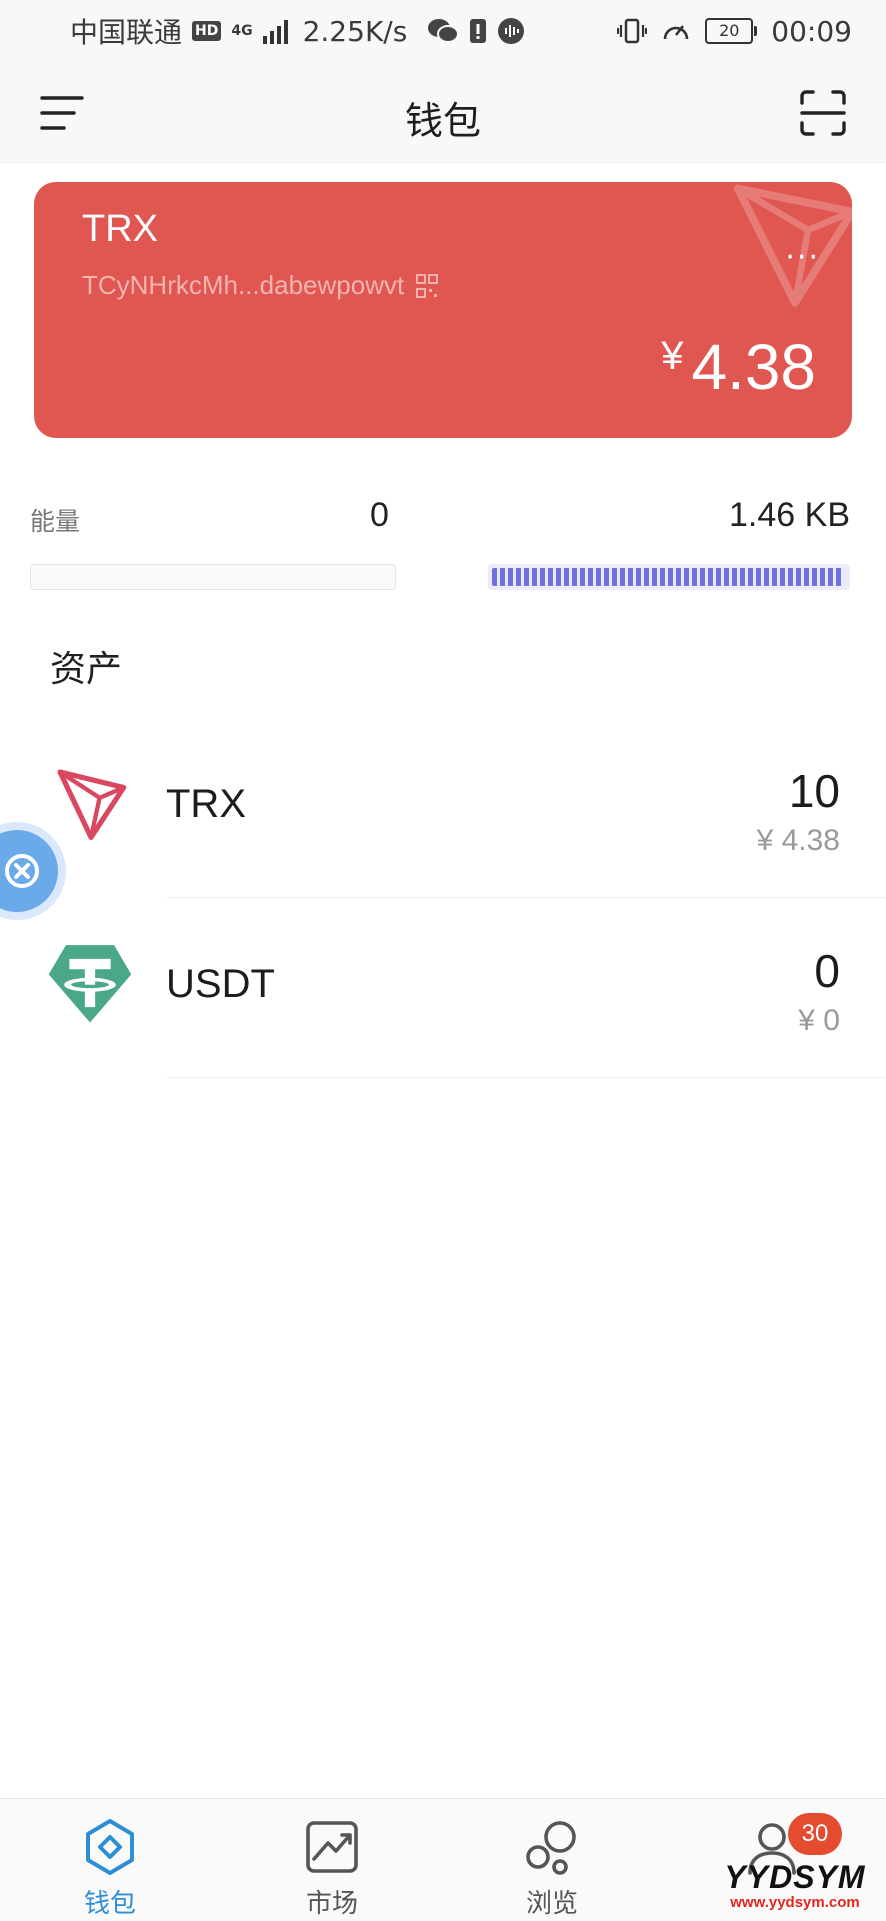 The image size is (886, 1921). I want to click on watermark-brand: YYDSYM, so click(795, 1877).